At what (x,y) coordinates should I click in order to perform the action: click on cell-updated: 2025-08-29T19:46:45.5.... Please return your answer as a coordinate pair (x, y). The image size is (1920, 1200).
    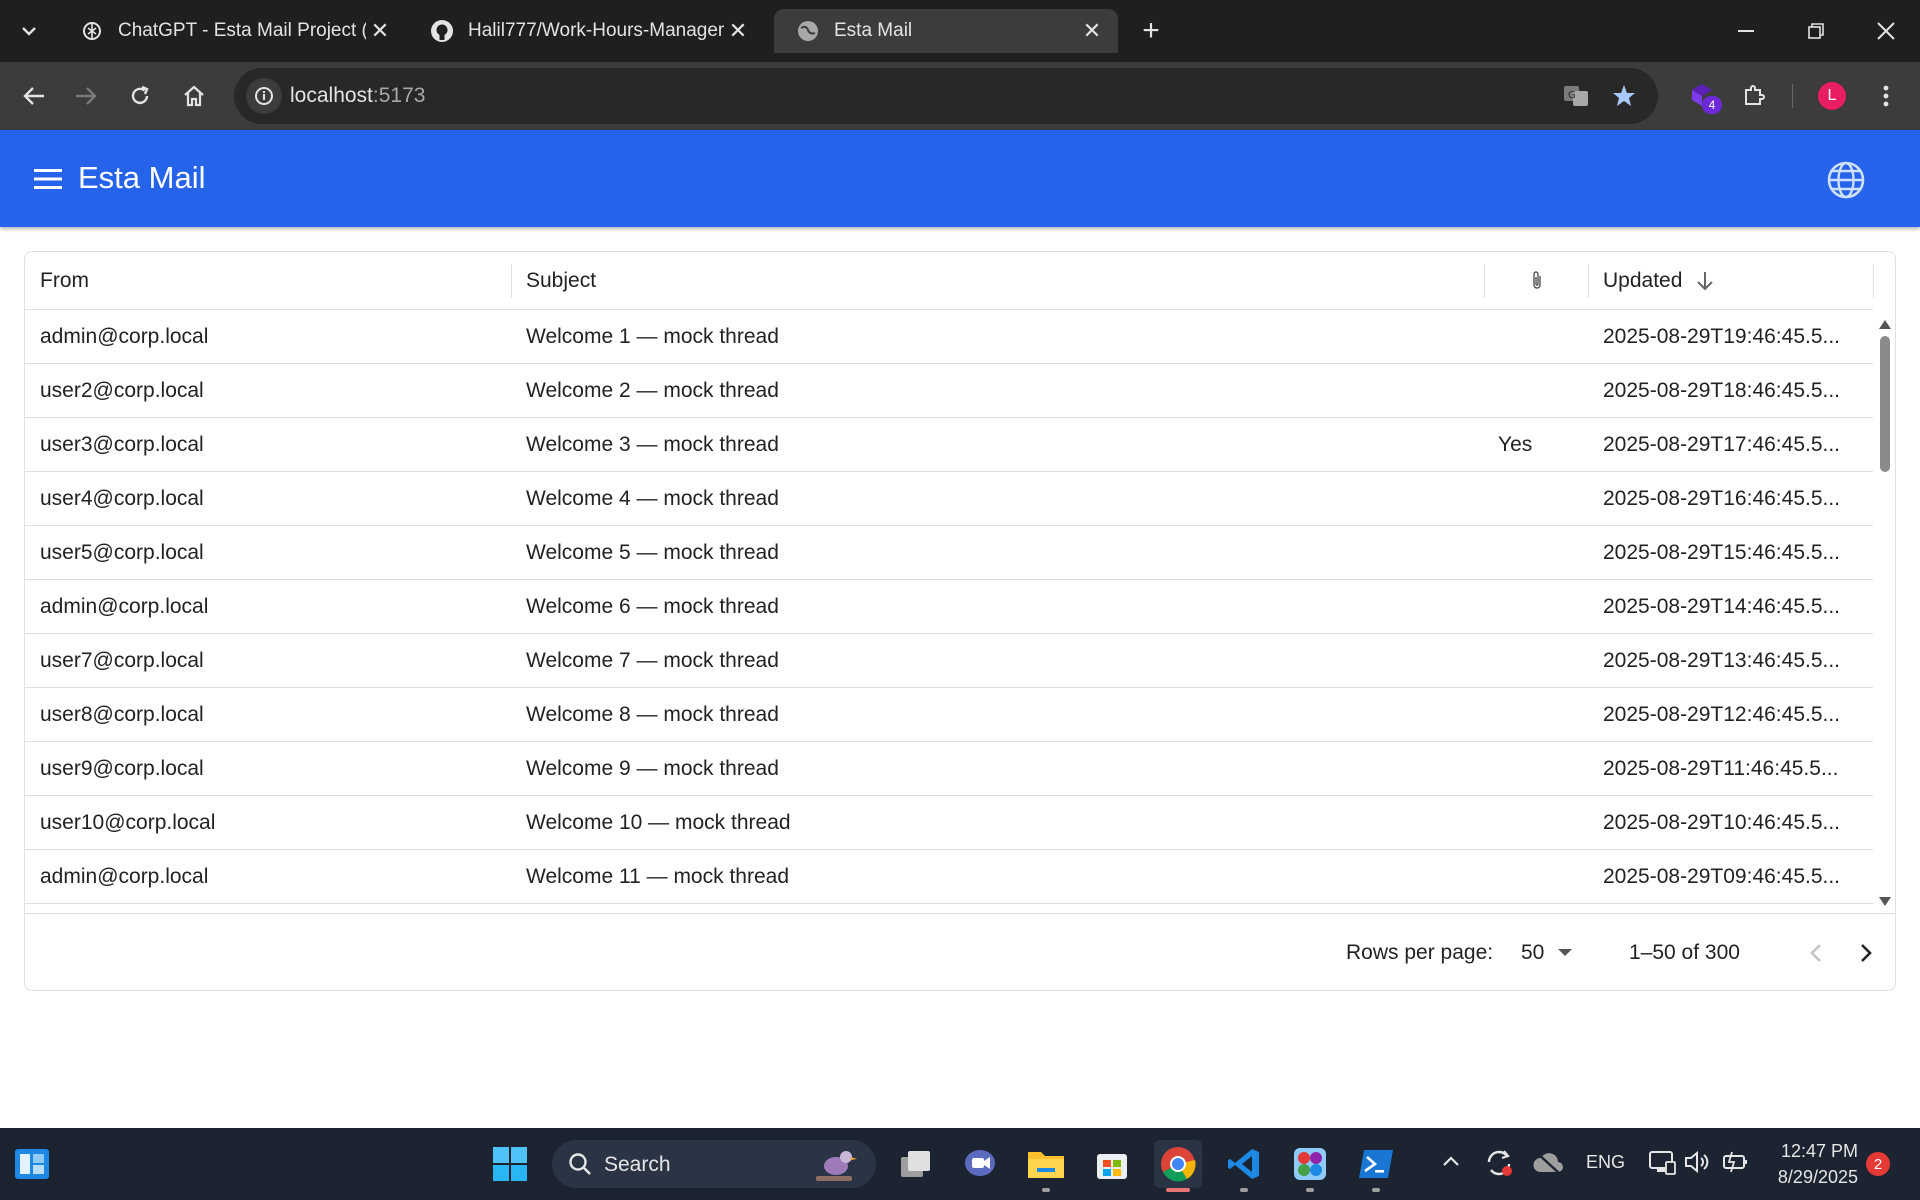
    Looking at the image, I should click on (1722, 336).